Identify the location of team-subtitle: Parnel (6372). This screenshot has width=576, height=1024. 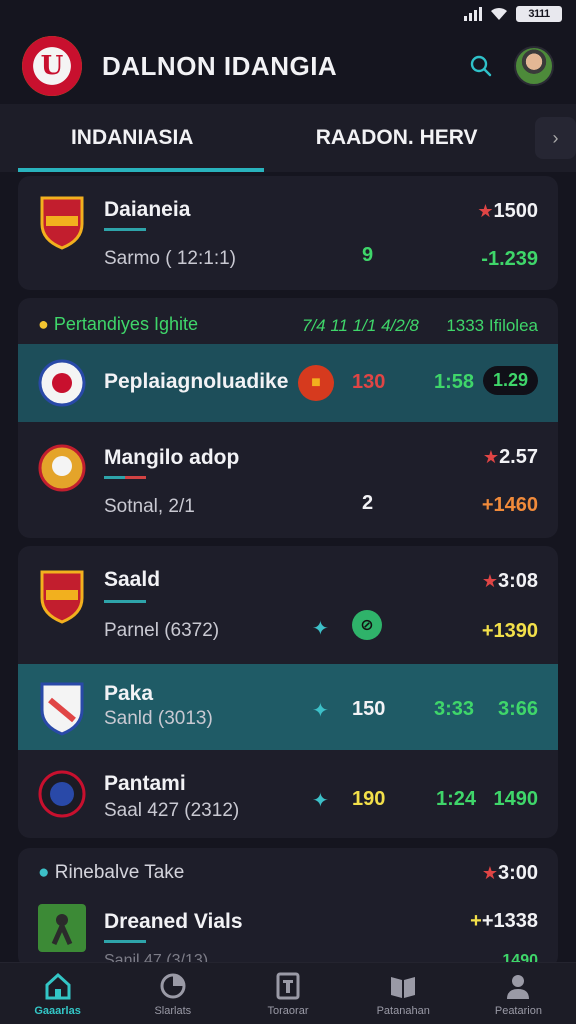
(162, 630).